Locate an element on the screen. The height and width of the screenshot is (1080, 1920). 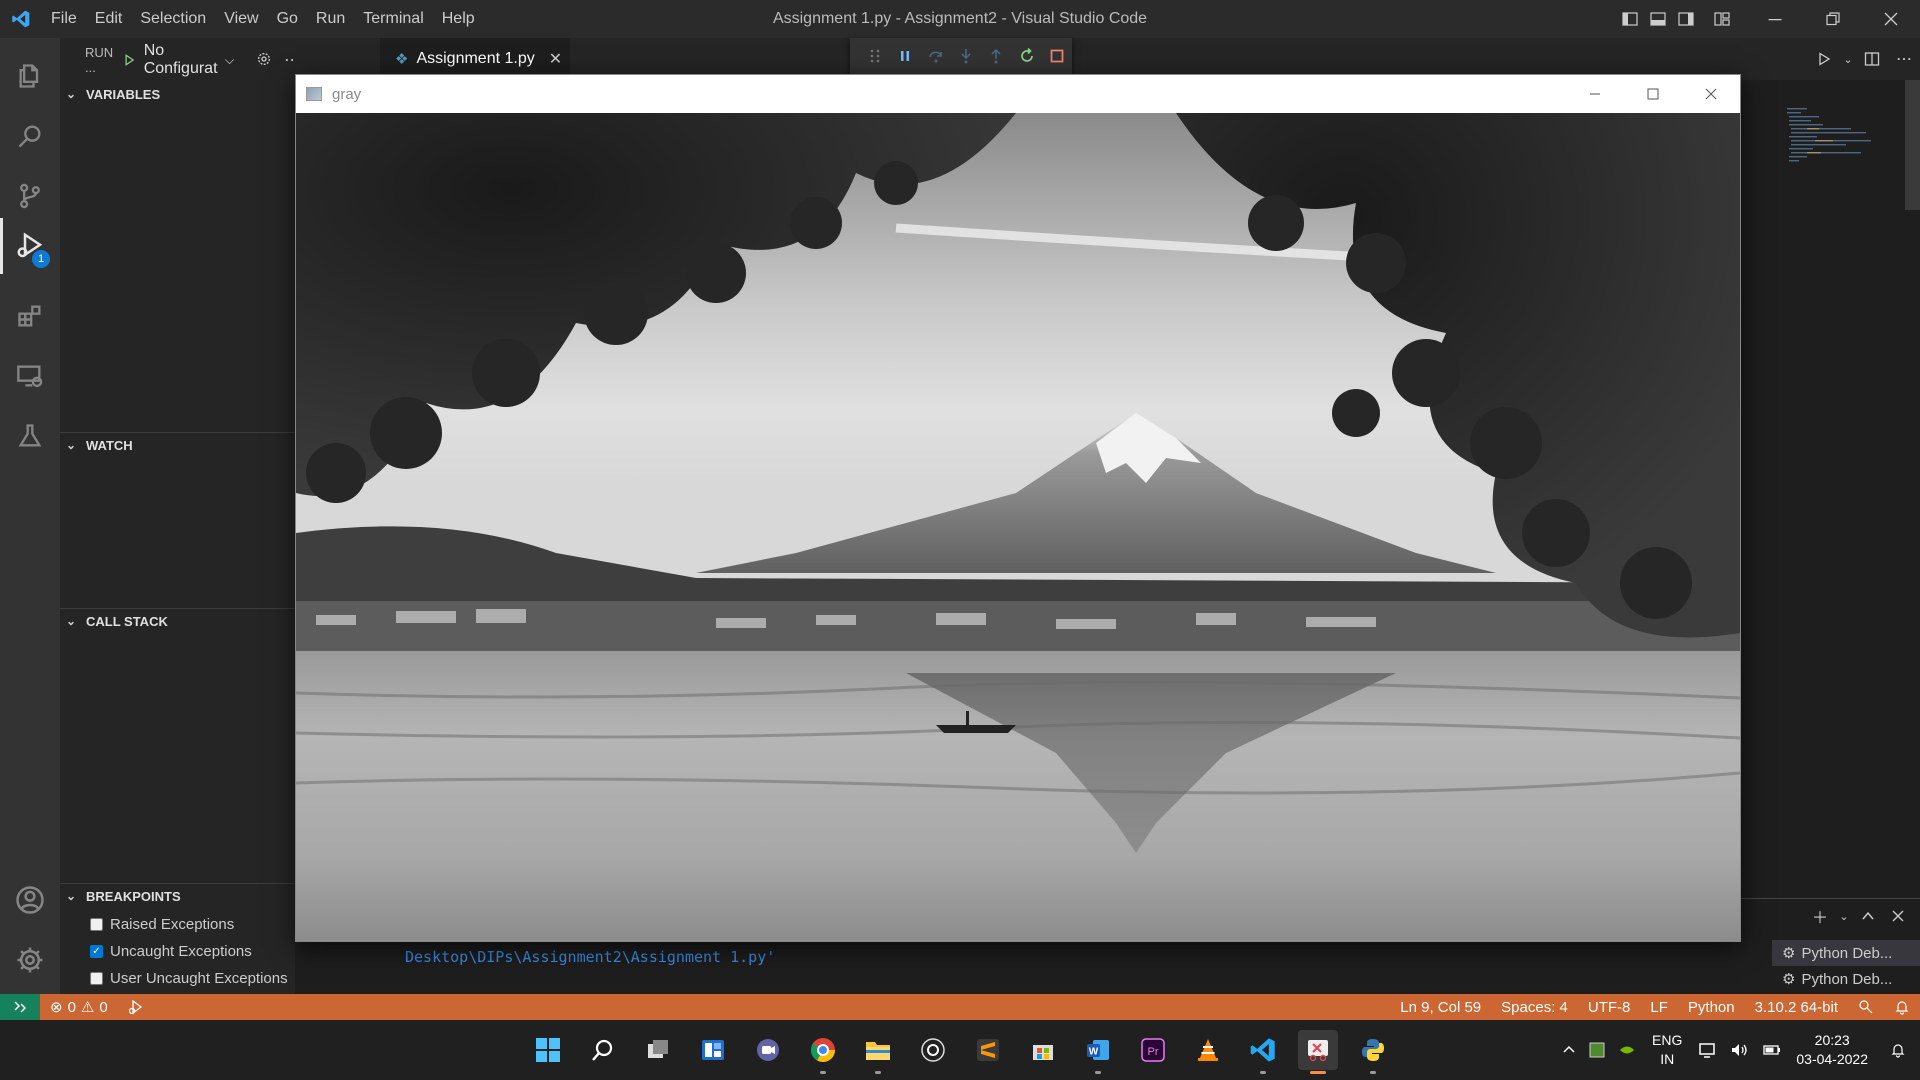
show-hidden-icons-chevron-icon is located at coordinates (1569, 1050).